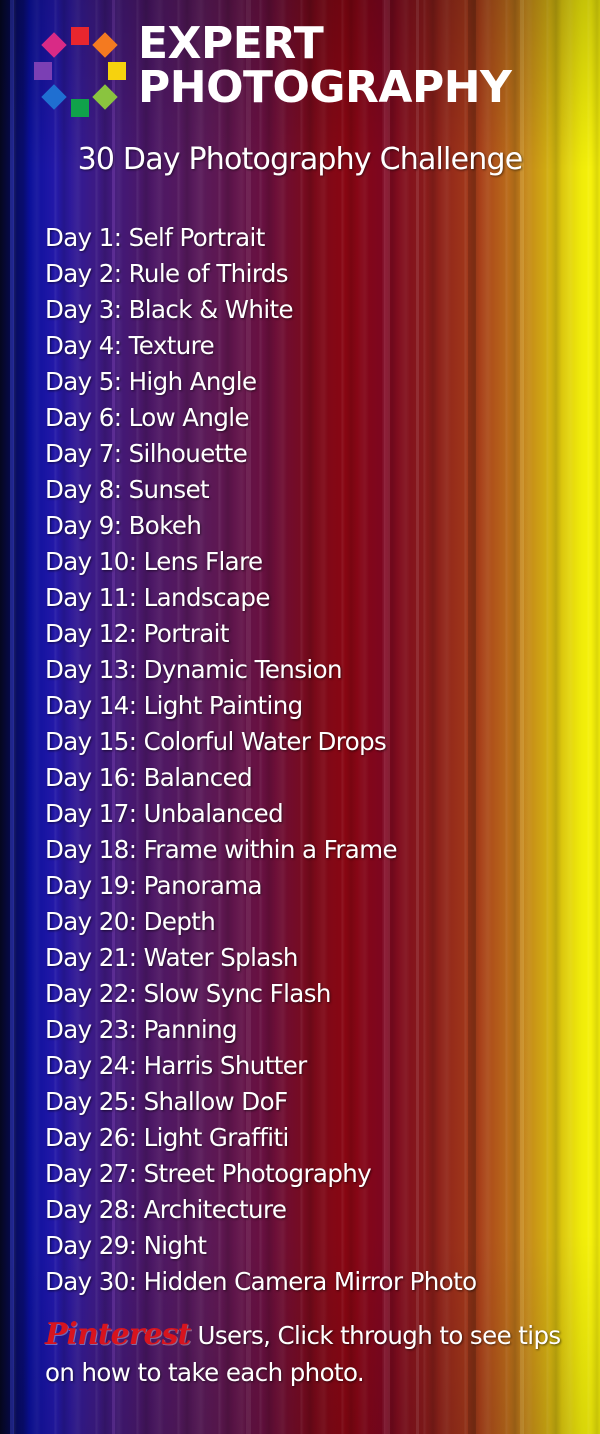 The image size is (600, 1434). What do you see at coordinates (325, 87) in the screenshot?
I see `brand-line-2: PHOTOGRAPHY` at bounding box center [325, 87].